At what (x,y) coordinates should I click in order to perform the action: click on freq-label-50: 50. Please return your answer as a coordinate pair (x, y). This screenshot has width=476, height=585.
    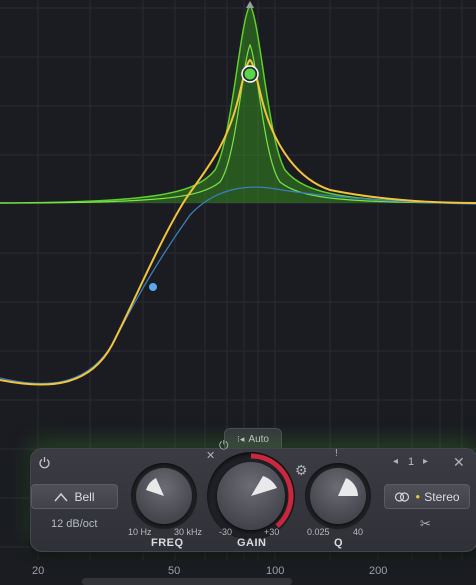
    Looking at the image, I should click on (174, 571).